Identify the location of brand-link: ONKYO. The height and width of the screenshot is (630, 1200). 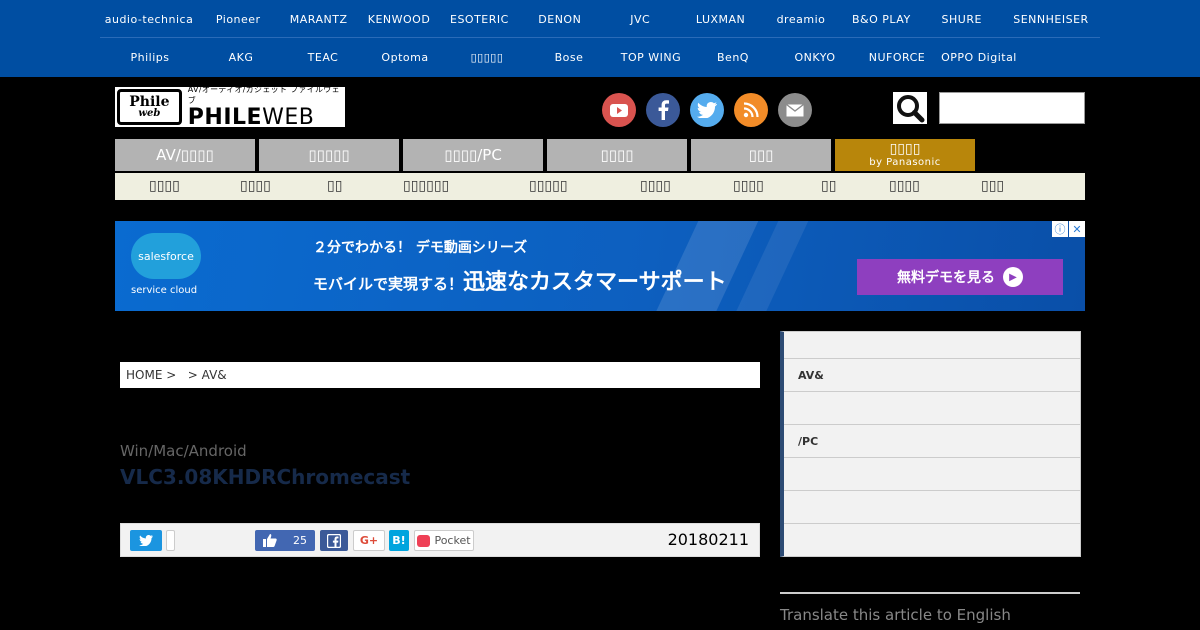
(815, 57).